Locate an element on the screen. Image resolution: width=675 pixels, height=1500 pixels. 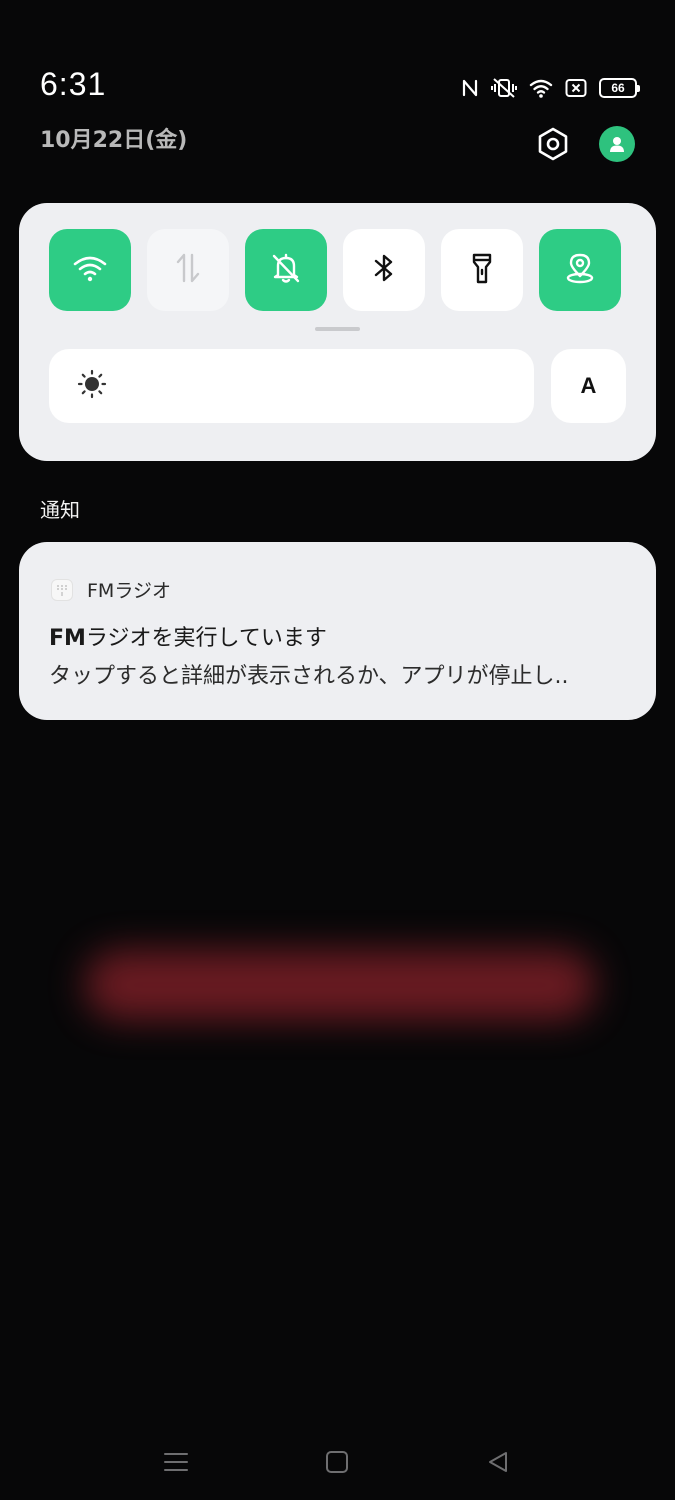
location-icon is located at coordinates (580, 270).